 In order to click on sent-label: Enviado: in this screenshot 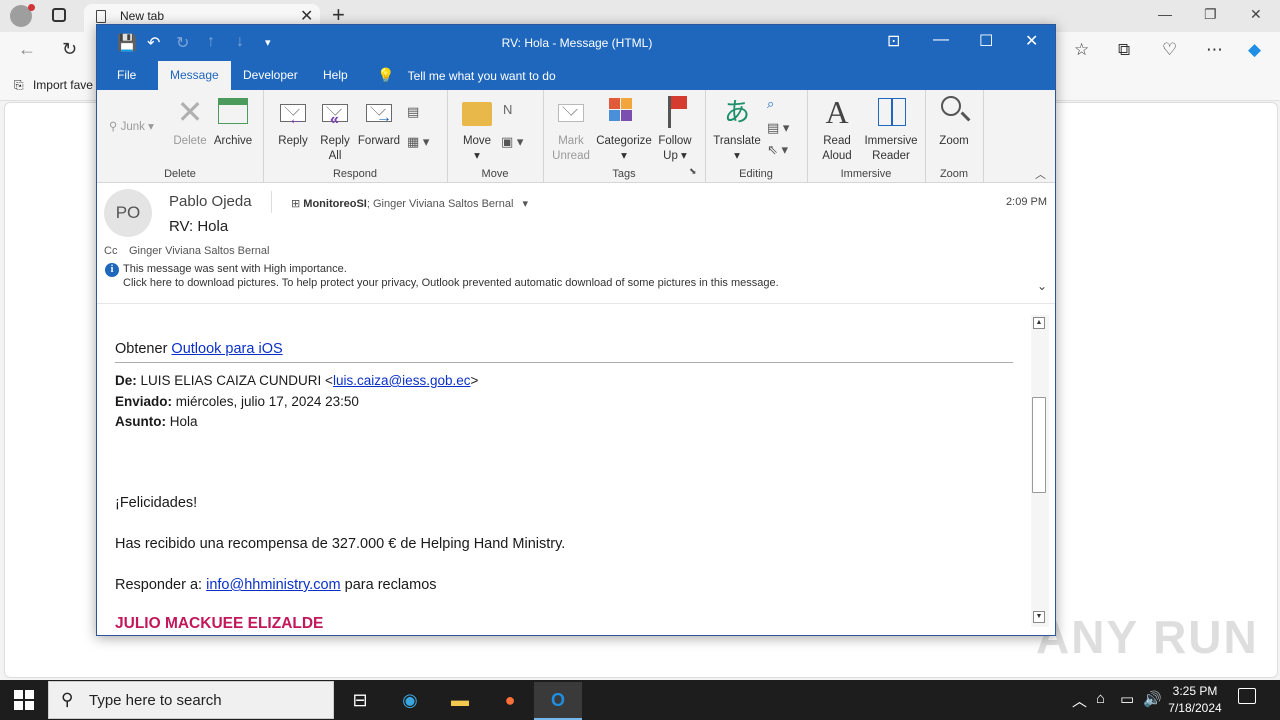, I will do `click(144, 401)`.